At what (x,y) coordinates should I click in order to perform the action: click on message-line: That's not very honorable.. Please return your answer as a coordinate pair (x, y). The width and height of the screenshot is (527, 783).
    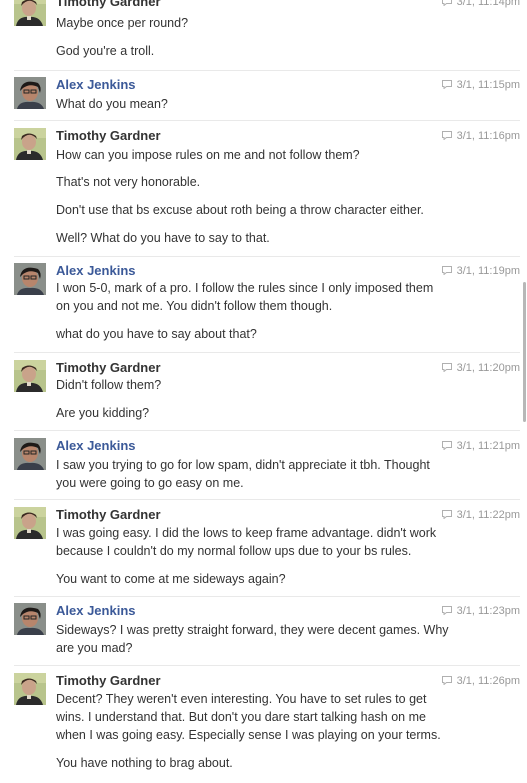
    Looking at the image, I should click on (128, 182).